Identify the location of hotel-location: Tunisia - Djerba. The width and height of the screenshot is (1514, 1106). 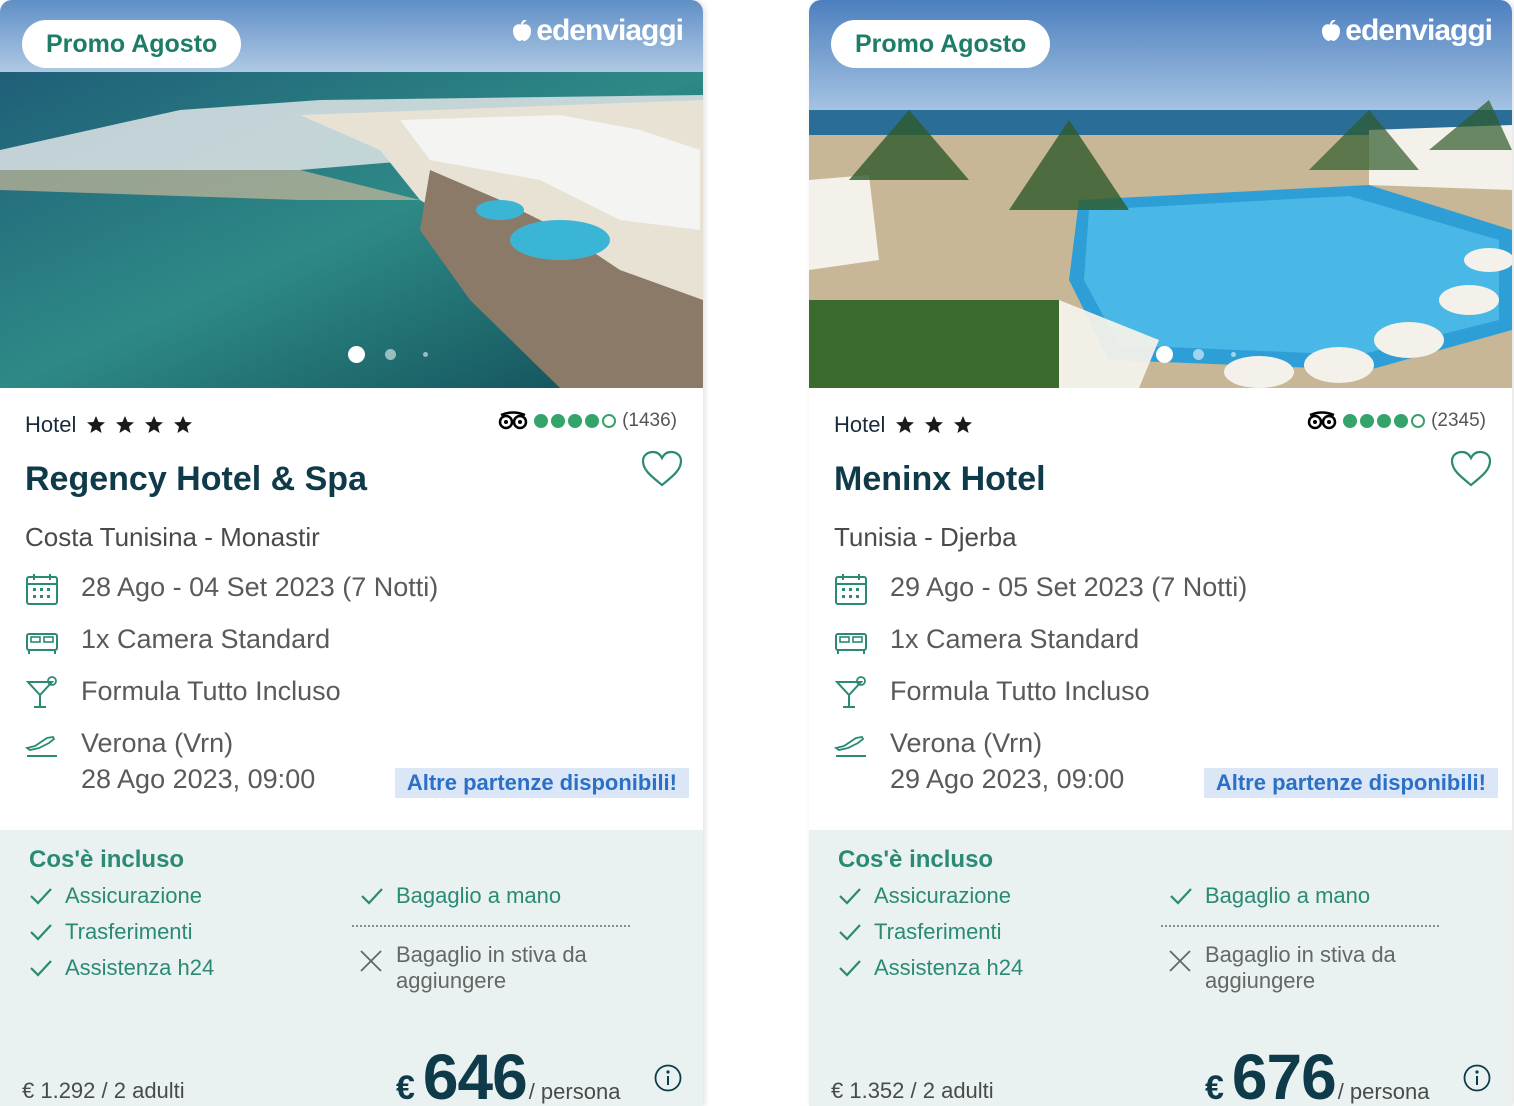
(925, 537).